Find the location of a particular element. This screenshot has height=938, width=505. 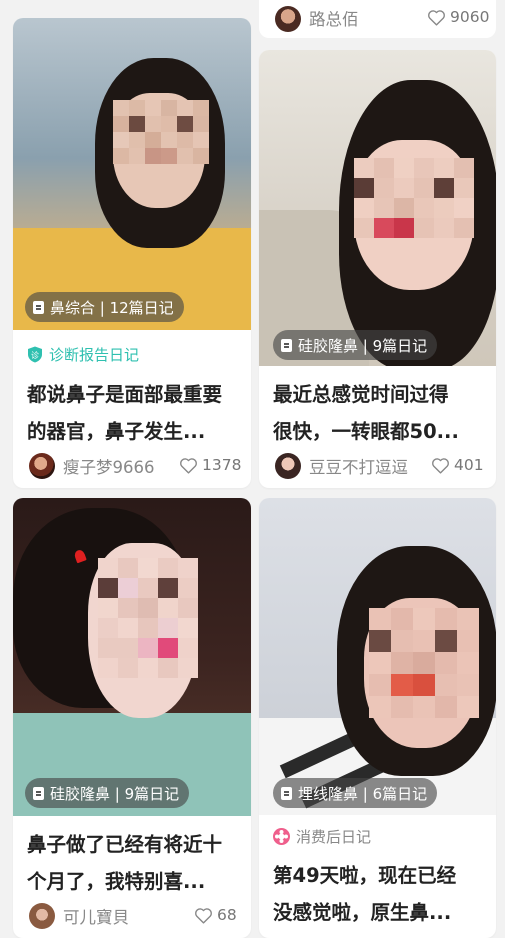

author-name: 路总佰 is located at coordinates (334, 18).